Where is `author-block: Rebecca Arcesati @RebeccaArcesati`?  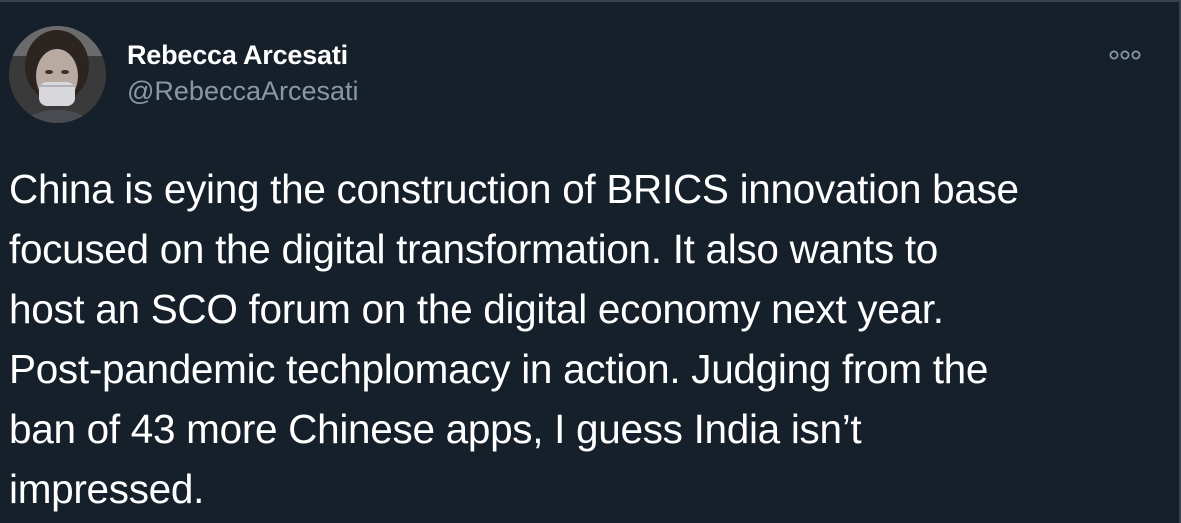
author-block: Rebecca Arcesati @RebeccaArcesati is located at coordinates (243, 73).